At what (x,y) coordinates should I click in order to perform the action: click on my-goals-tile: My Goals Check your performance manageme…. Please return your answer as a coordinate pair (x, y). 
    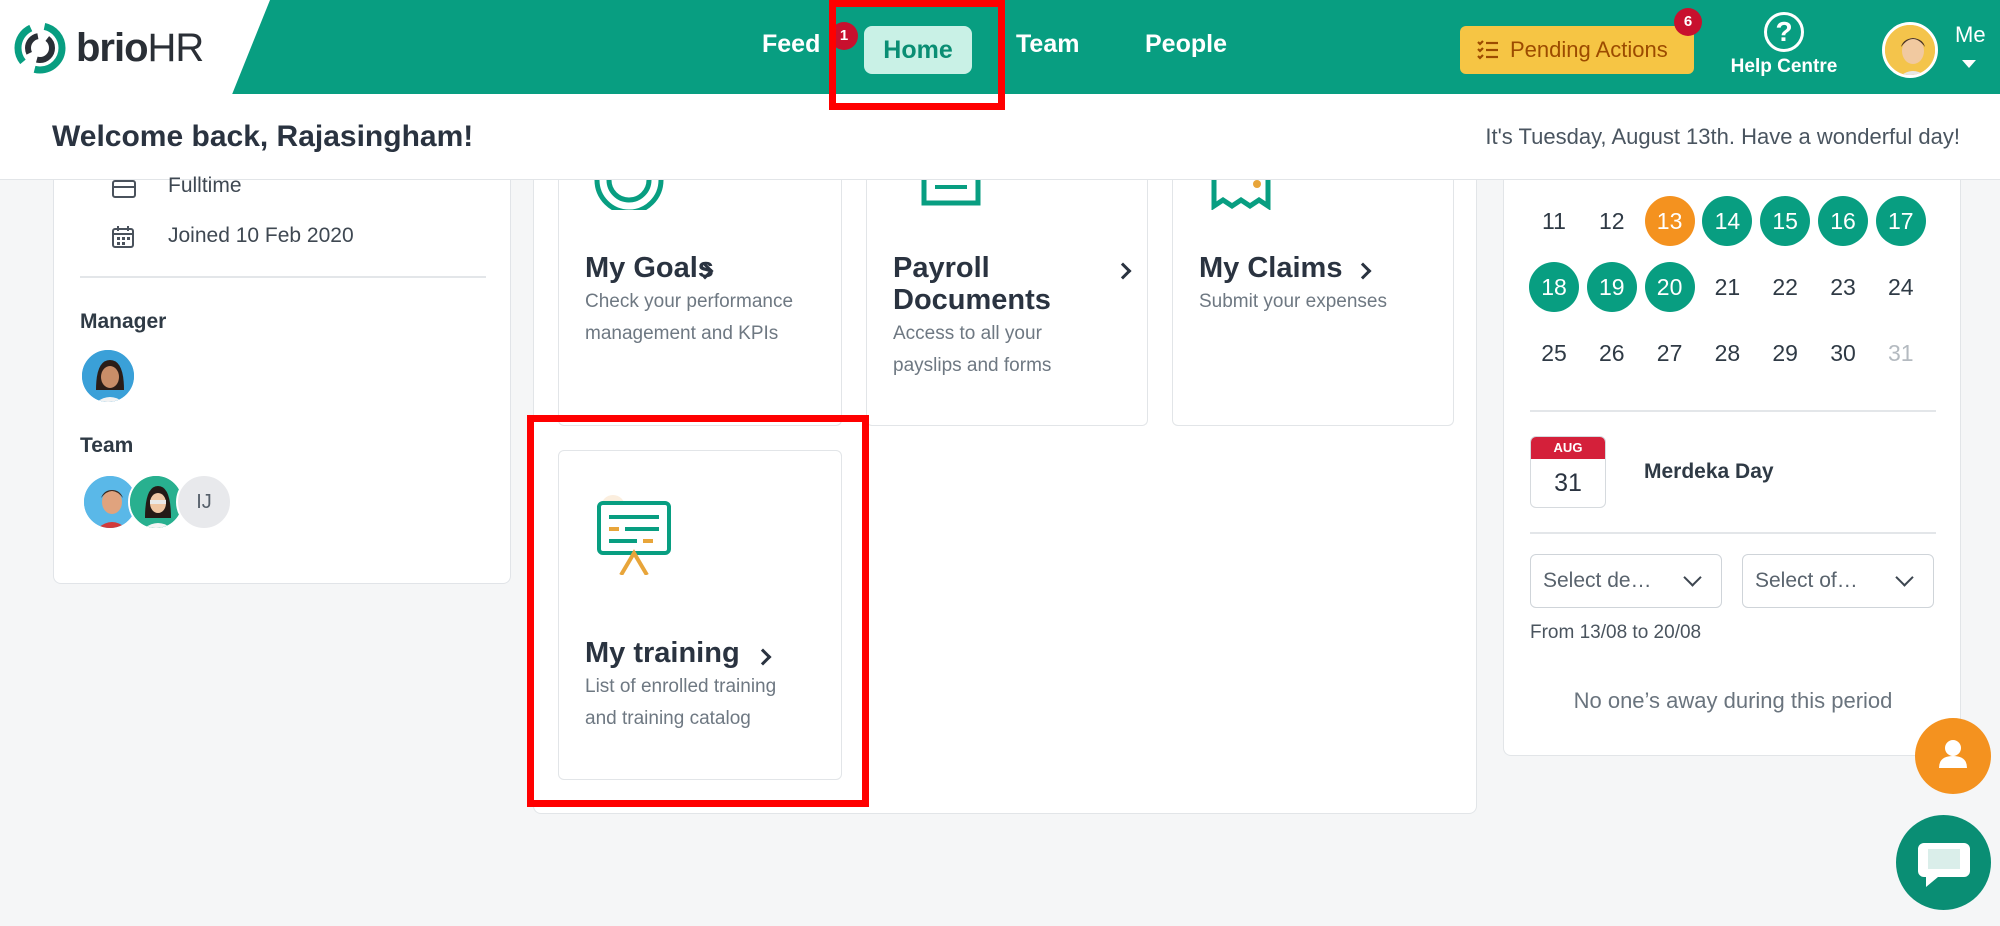
    Looking at the image, I should click on (700, 303).